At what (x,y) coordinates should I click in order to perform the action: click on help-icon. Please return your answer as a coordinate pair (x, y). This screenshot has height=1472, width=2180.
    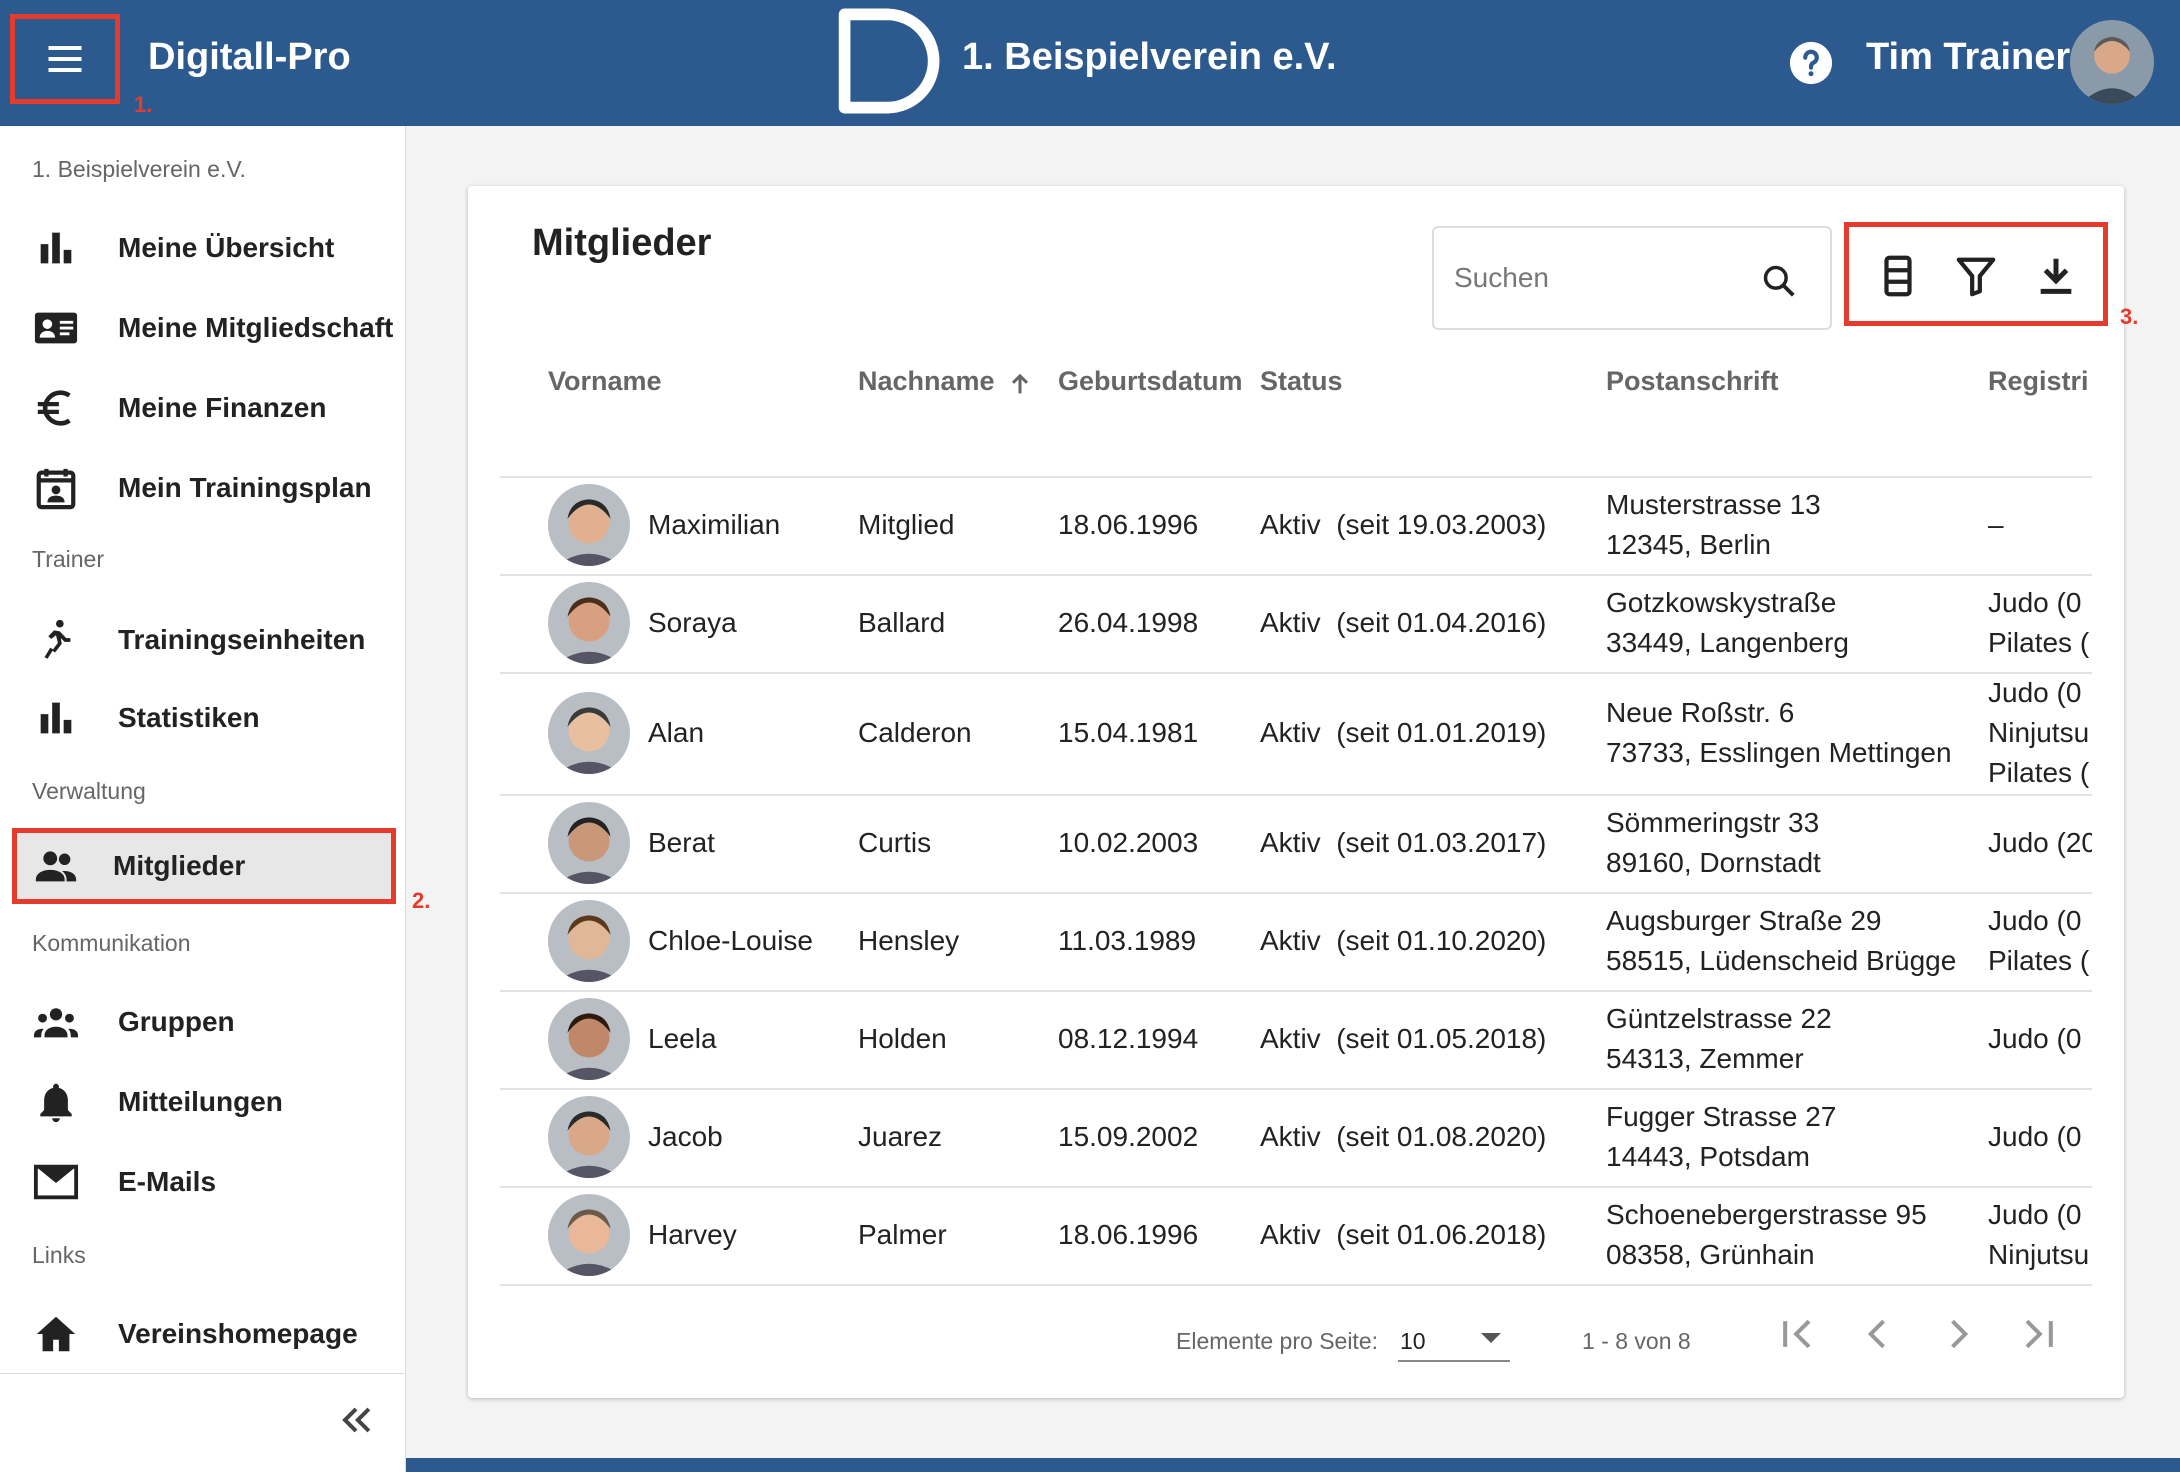
    Looking at the image, I should click on (1811, 63).